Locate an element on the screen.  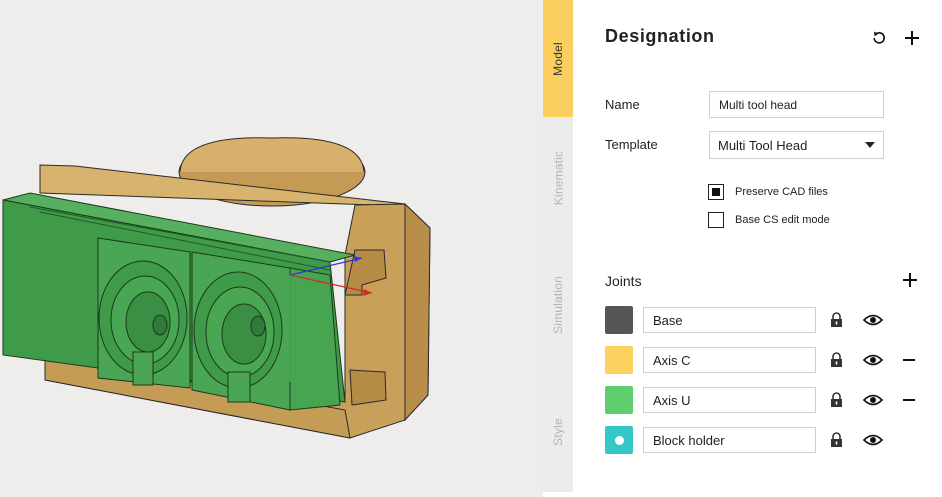
preserve-cad-checkbox: Preserve CAD files is located at coordinates (768, 192).